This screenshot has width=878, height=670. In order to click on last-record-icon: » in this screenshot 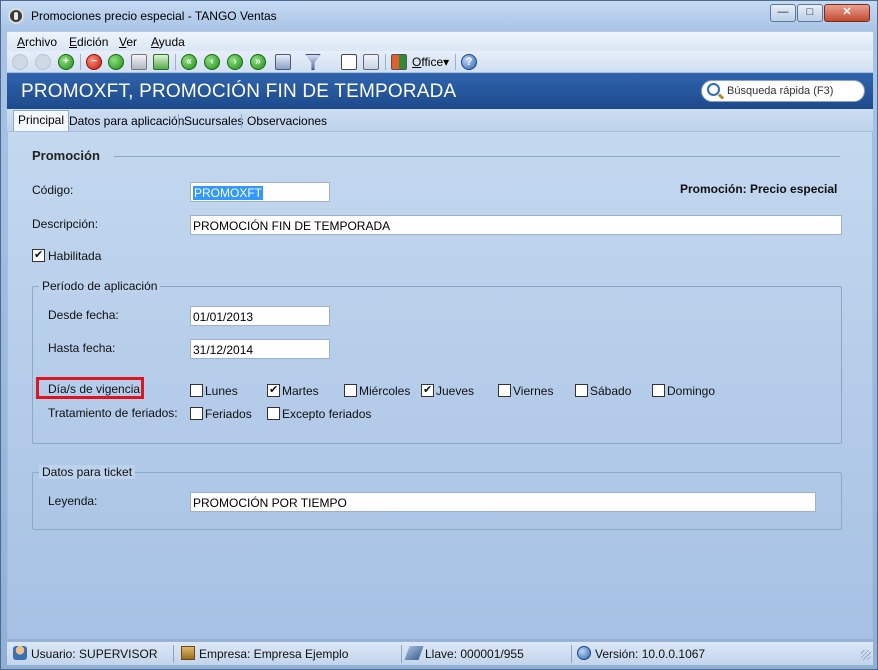, I will do `click(258, 62)`.